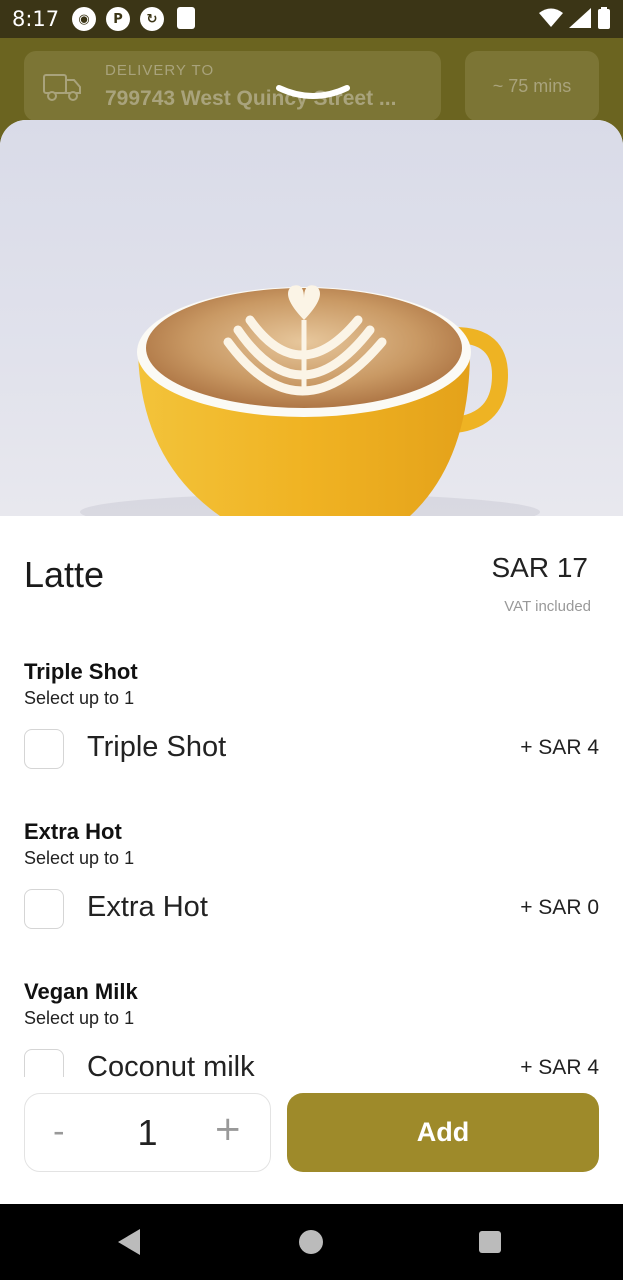 Image resolution: width=623 pixels, height=1280 pixels. Describe the element at coordinates (147, 1132) in the screenshot. I see `quantity-stepper: - 1 +` at that location.